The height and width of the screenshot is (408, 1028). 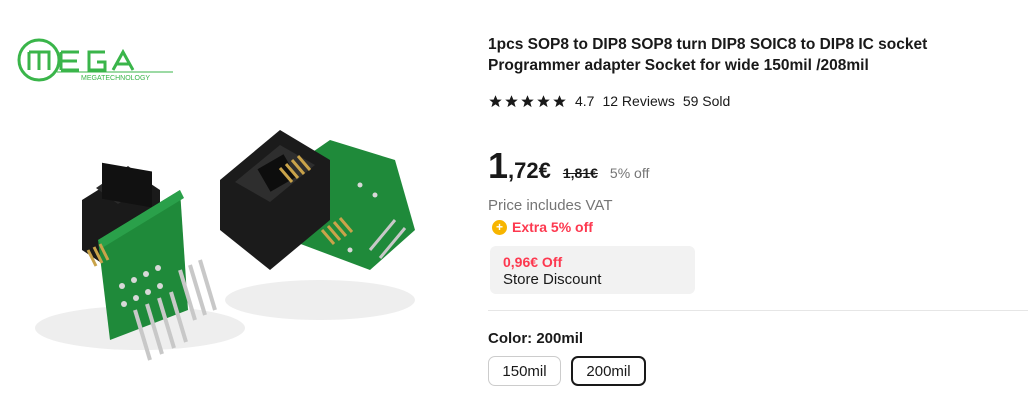 I want to click on color-option-200mil: 200mil, so click(x=608, y=371).